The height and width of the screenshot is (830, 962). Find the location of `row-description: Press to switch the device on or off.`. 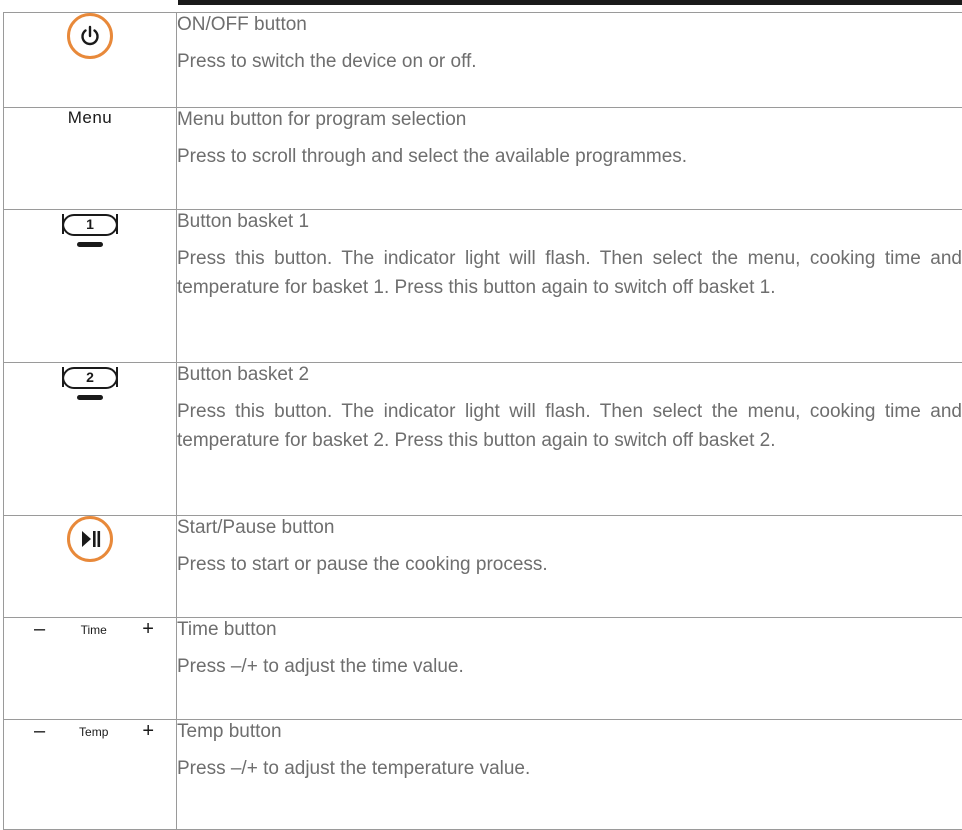

row-description: Press to switch the device on or off. is located at coordinates (569, 61).